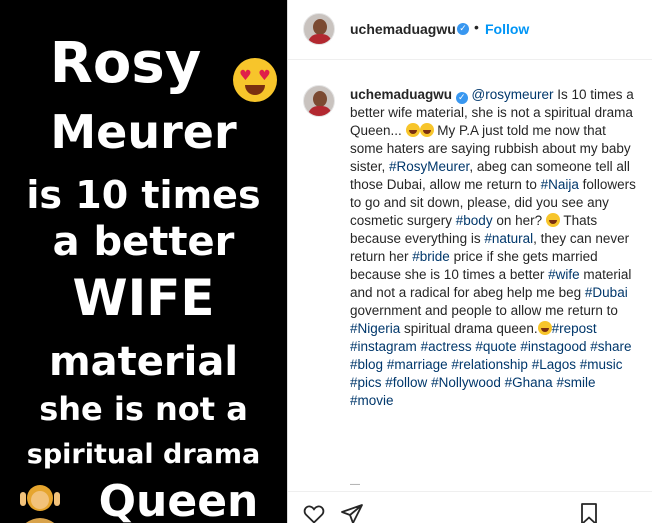  I want to click on image-text-line-2: Meurer, so click(143, 132).